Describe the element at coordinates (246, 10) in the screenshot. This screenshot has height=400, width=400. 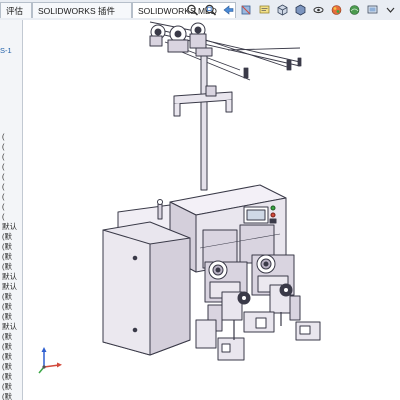
I see `section-view-icon` at that location.